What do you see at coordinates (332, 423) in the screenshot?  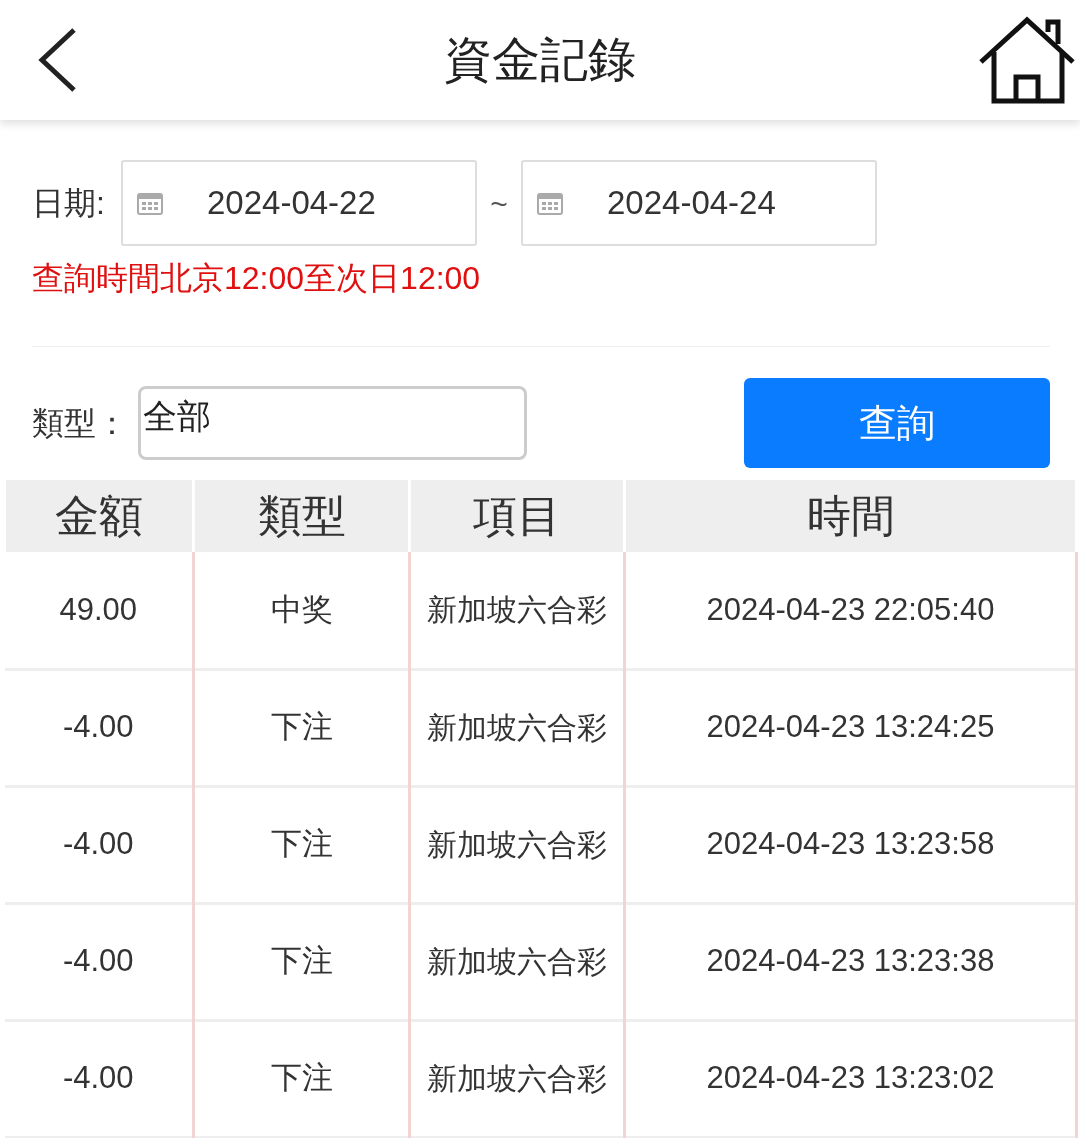 I see `type-select: 全部` at bounding box center [332, 423].